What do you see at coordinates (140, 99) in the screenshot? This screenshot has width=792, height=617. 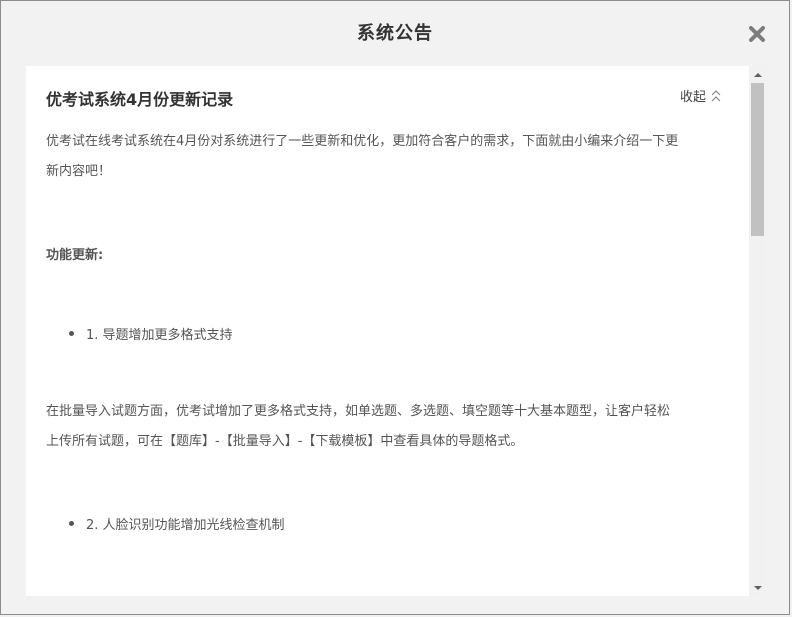 I see `article-title: 优考试系统4月份更新记录` at bounding box center [140, 99].